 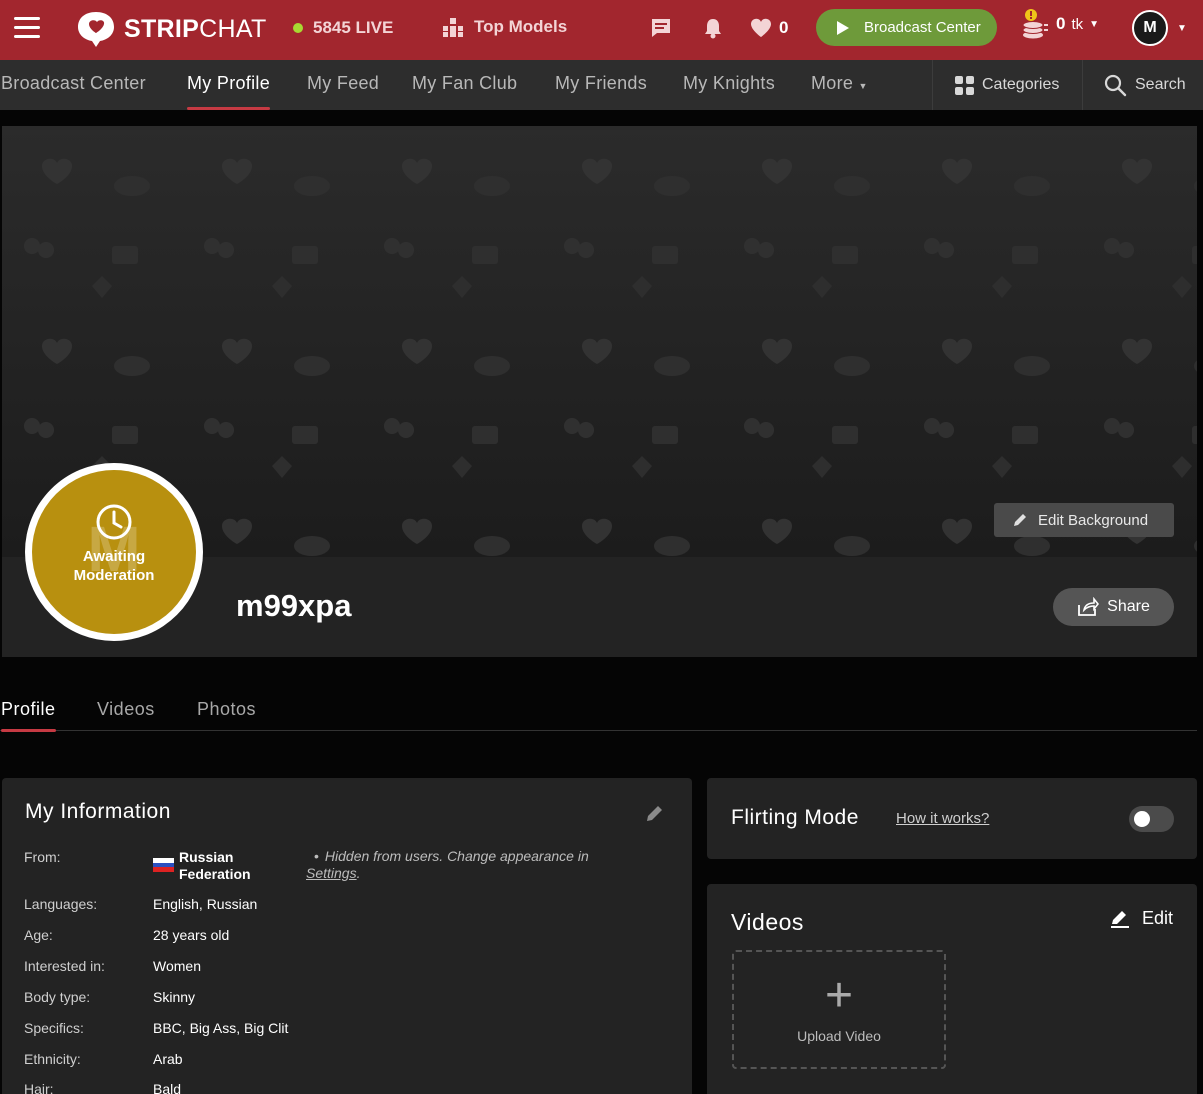 What do you see at coordinates (729, 85) in the screenshot?
I see `nav-my-knights: My Knights` at bounding box center [729, 85].